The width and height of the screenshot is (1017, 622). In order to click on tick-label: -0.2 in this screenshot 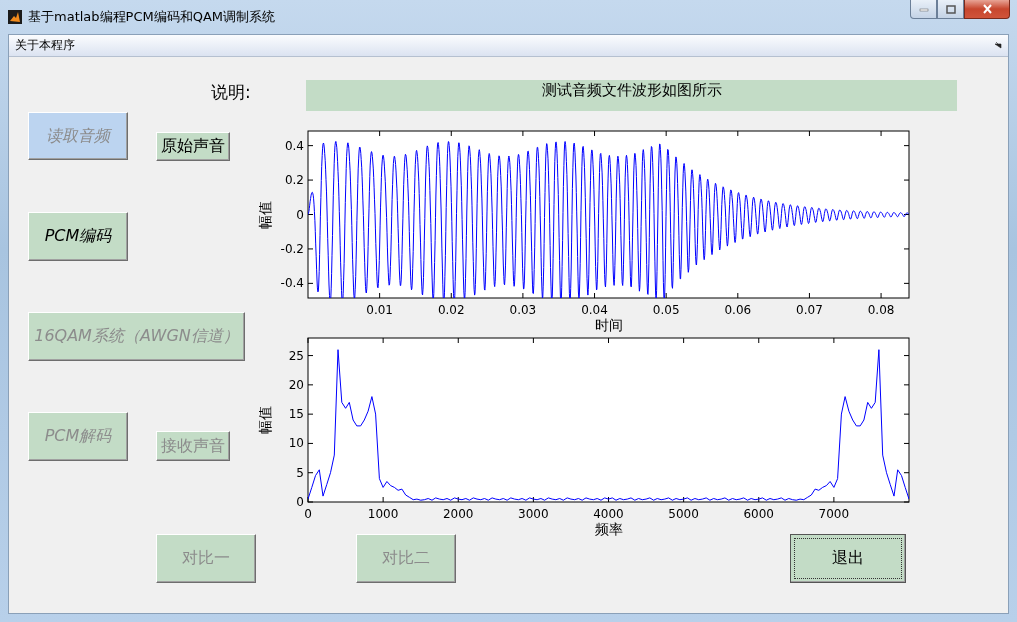, I will do `click(292, 248)`.